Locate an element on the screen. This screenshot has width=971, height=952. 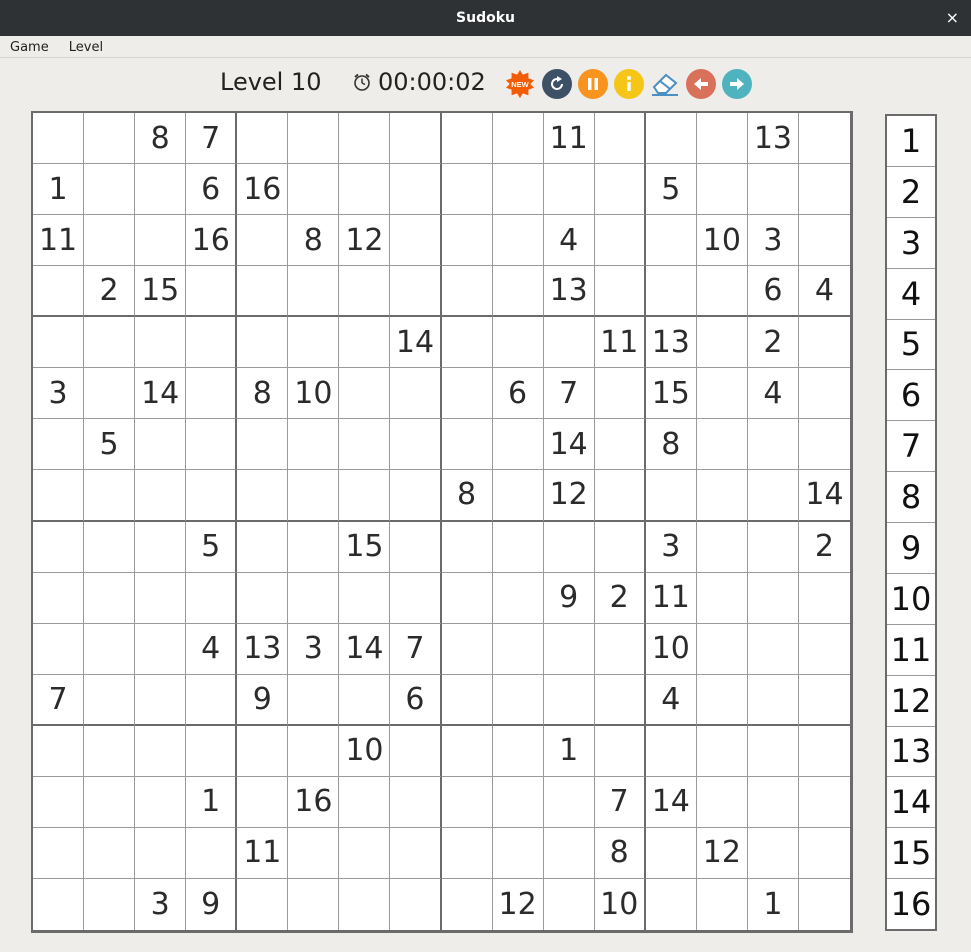
menu-game: Game is located at coordinates (29, 47).